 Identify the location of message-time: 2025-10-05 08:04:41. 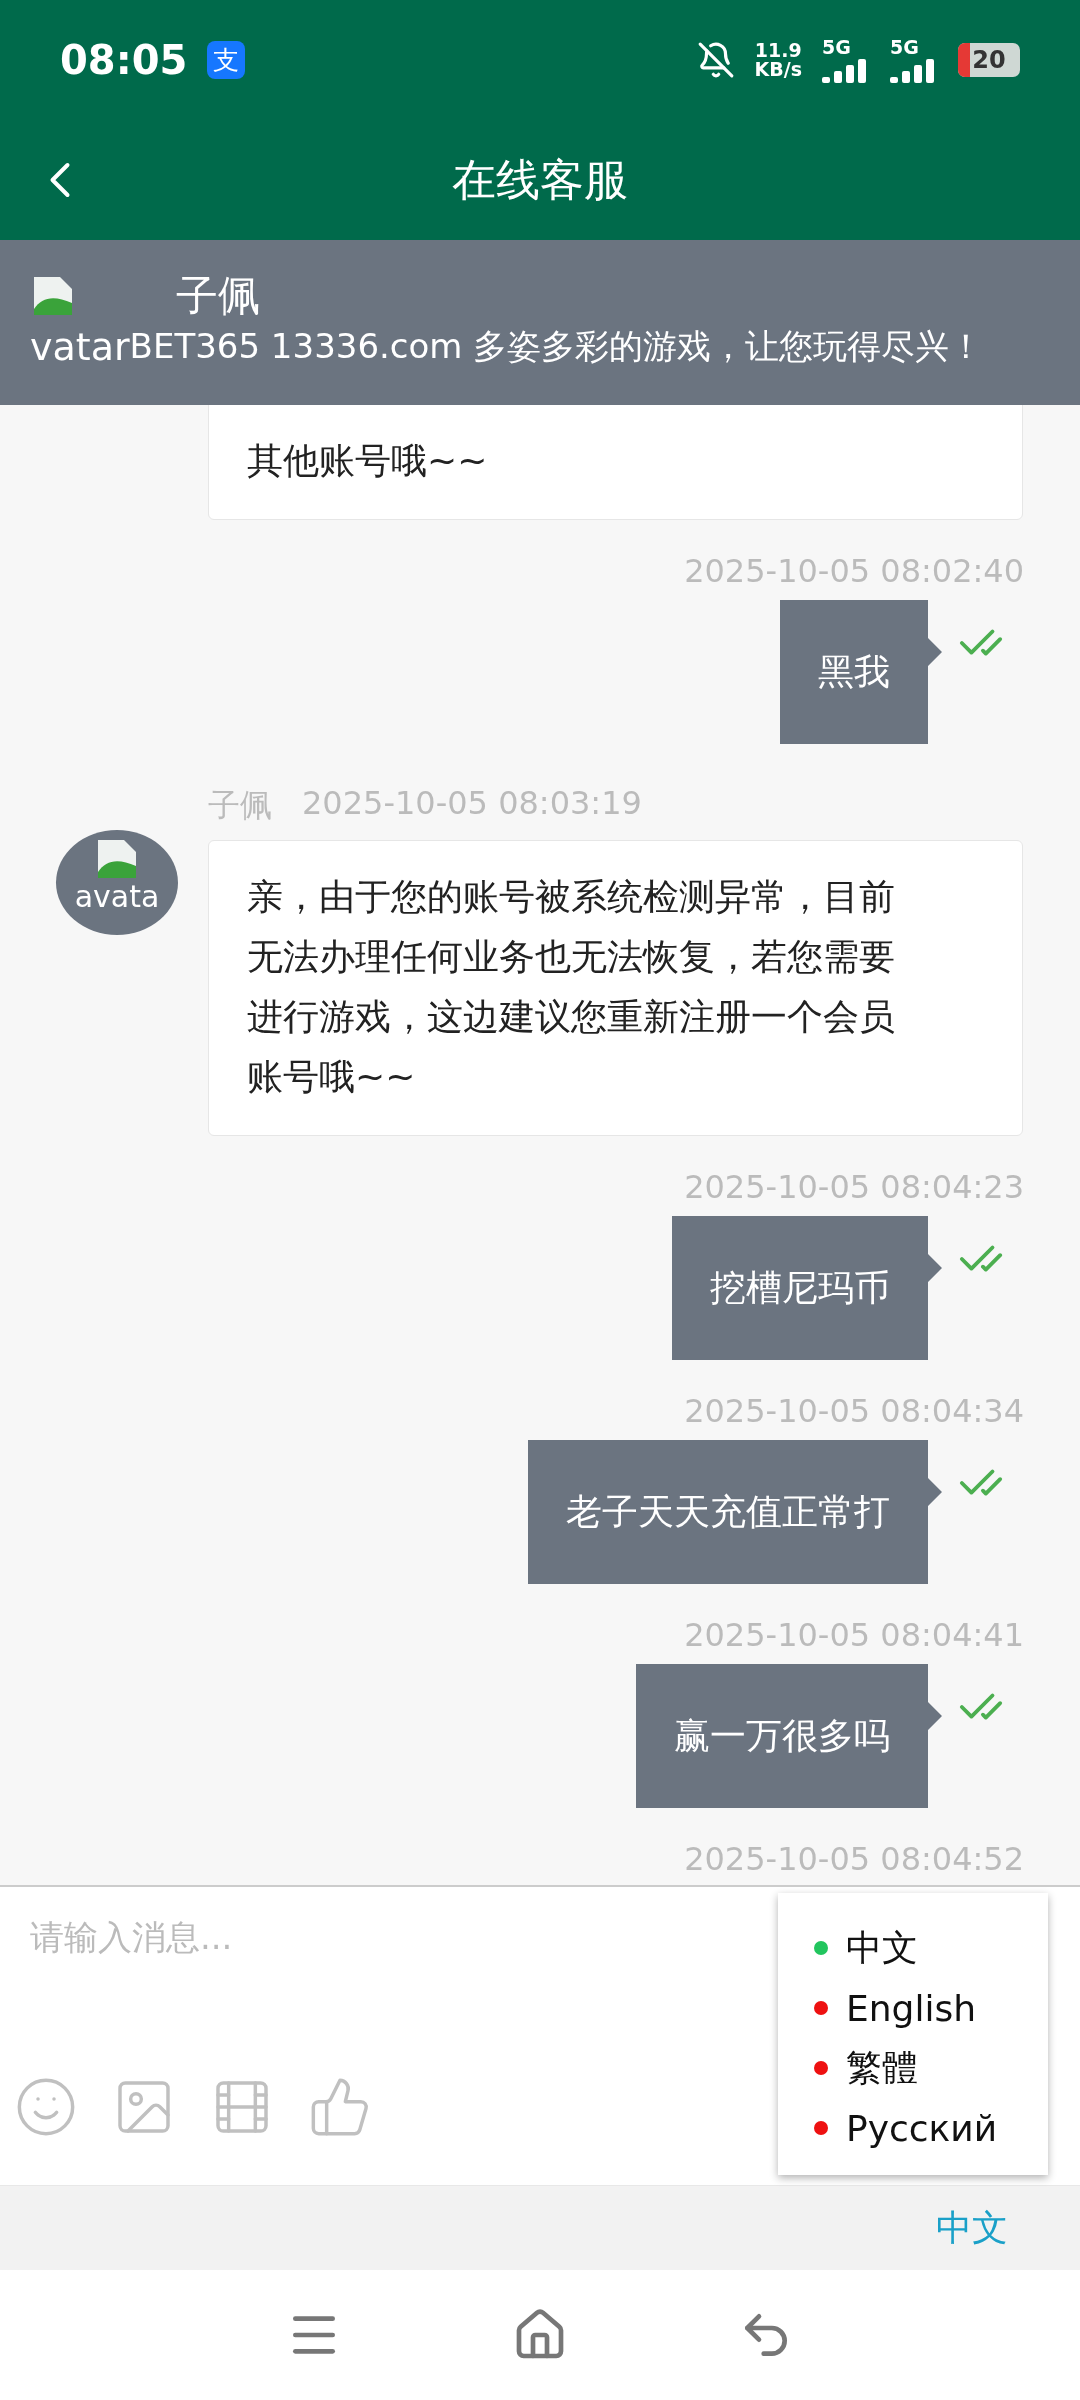
(854, 1635).